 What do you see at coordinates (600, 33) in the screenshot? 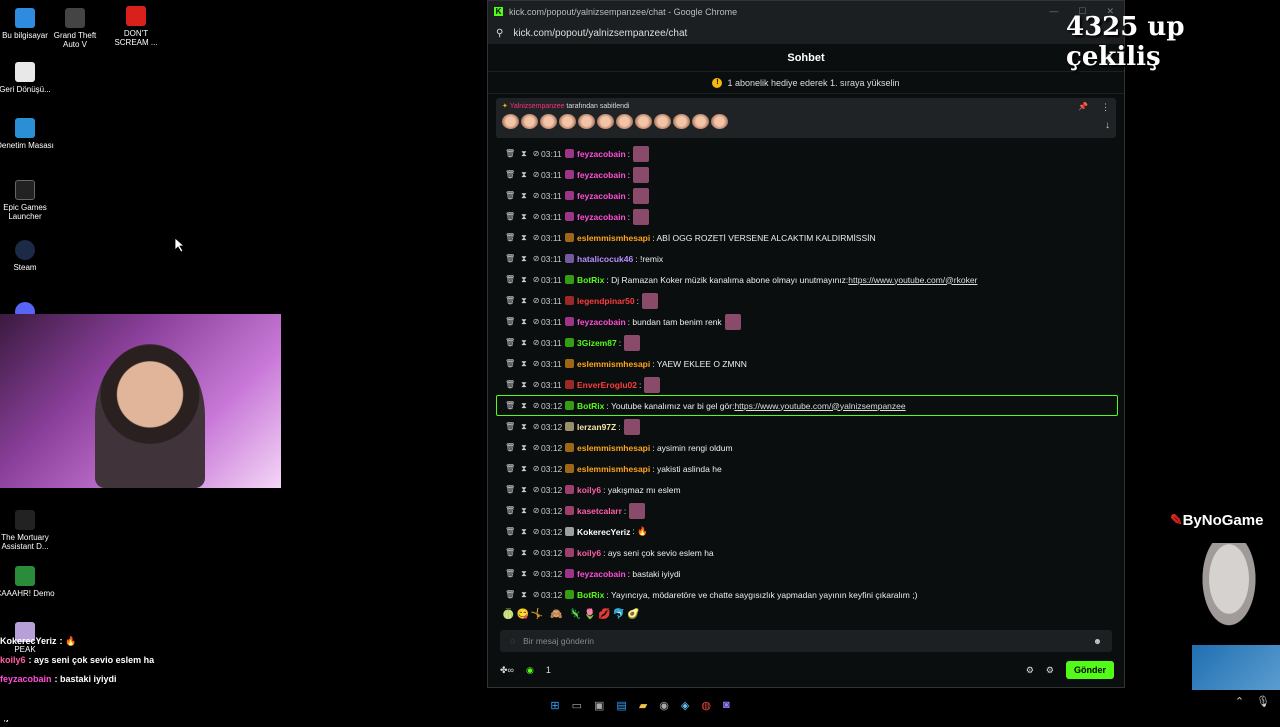
I see `url-text: kick.com/popout/yalnizsempanzee/chat` at bounding box center [600, 33].